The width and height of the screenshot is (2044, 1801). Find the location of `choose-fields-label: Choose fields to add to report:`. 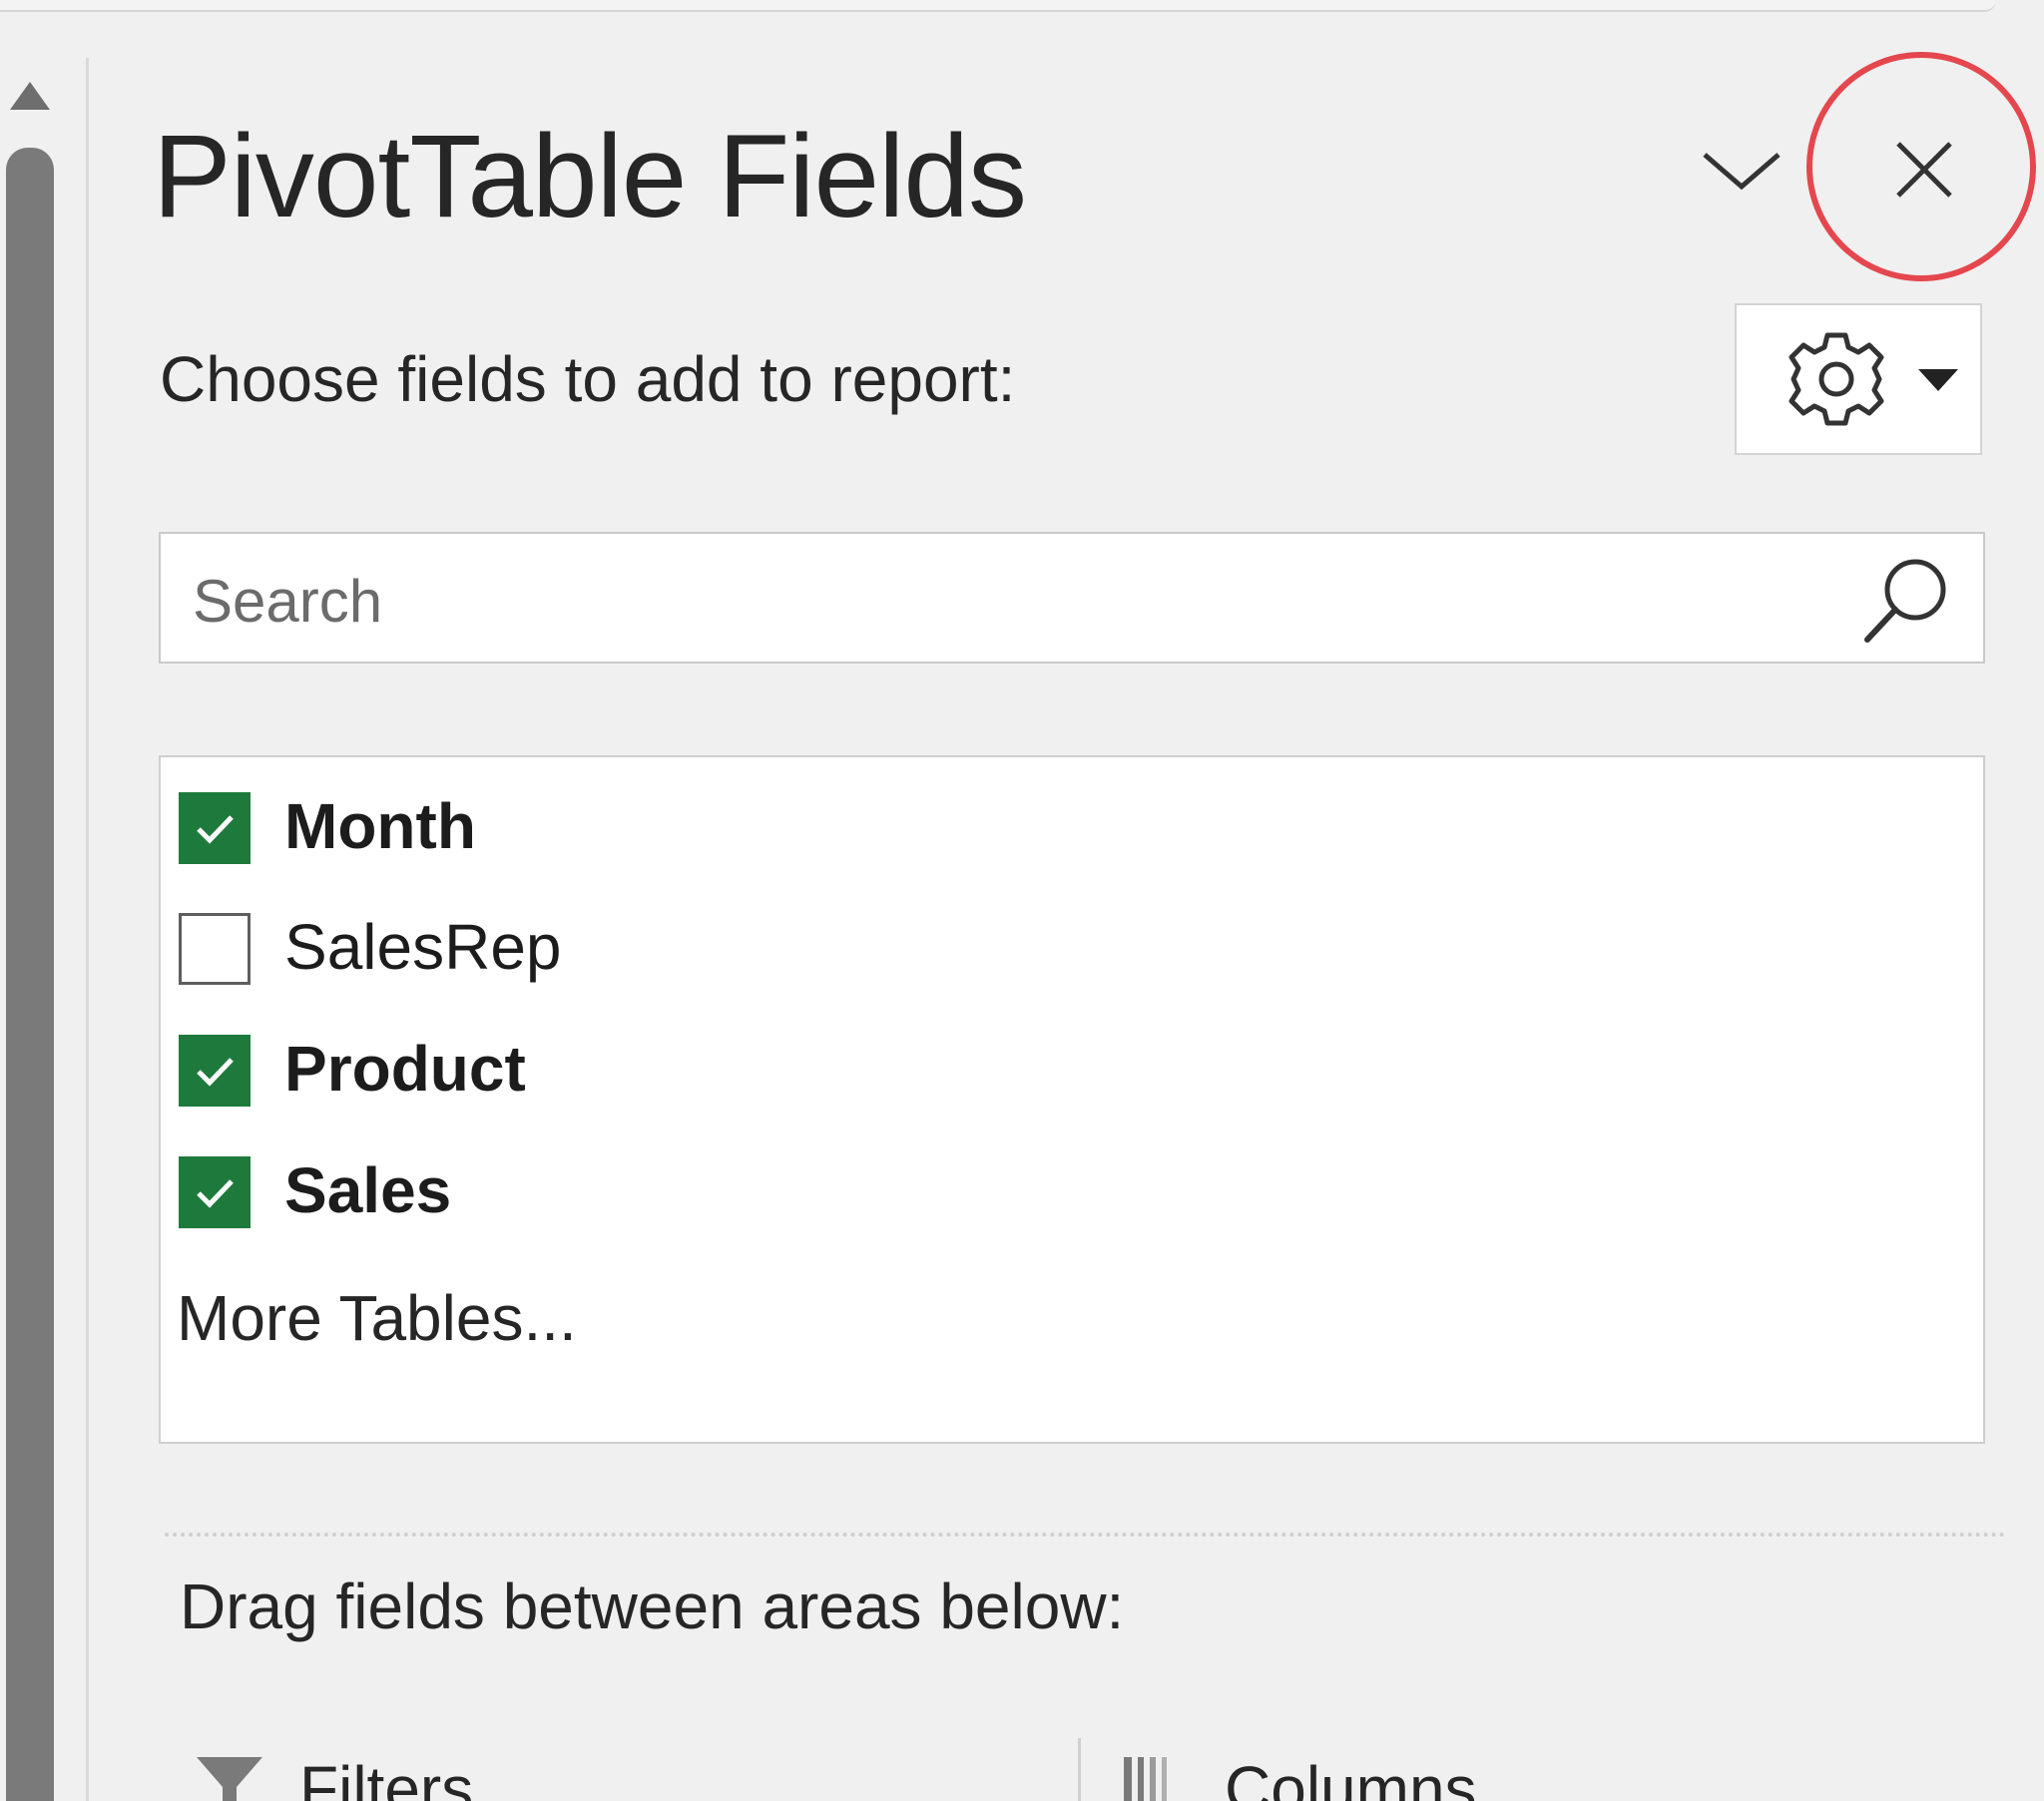

choose-fields-label: Choose fields to add to report: is located at coordinates (588, 379).